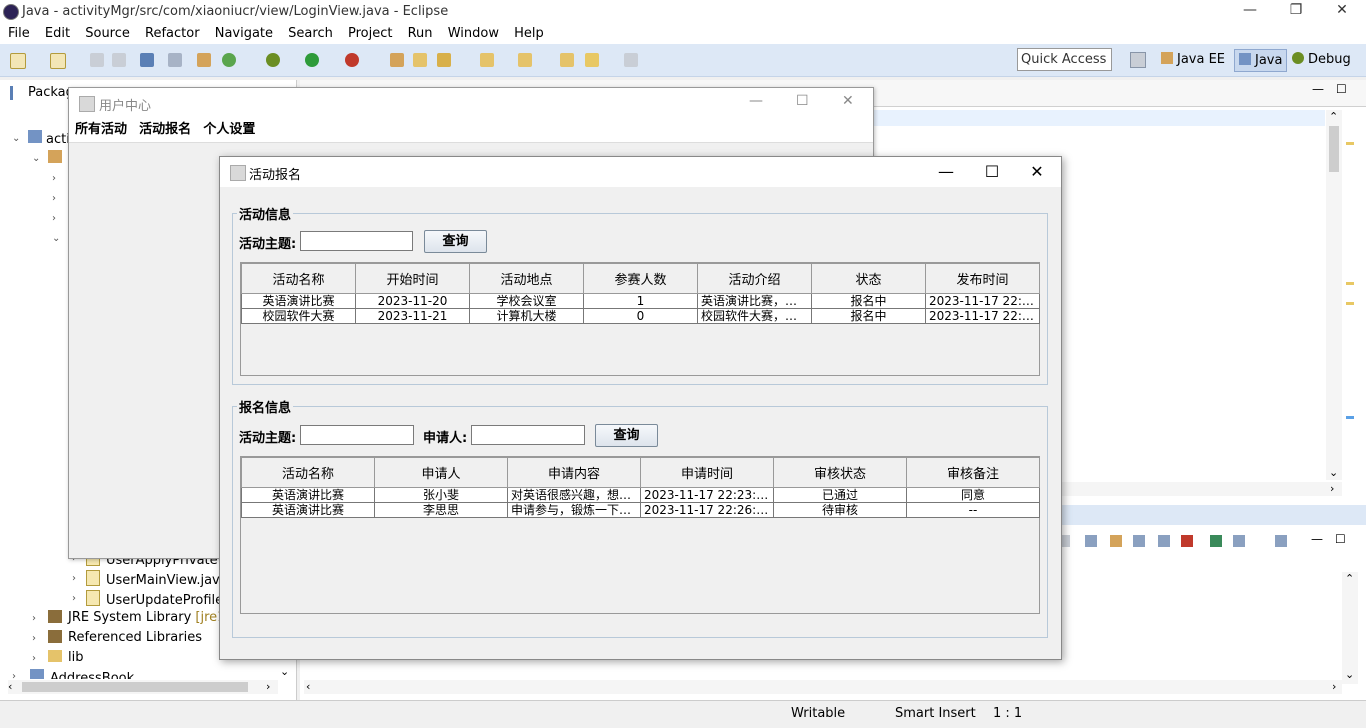 Image resolution: width=1366 pixels, height=728 pixels. What do you see at coordinates (1342, 10) in the screenshot?
I see `close-button: ✕` at bounding box center [1342, 10].